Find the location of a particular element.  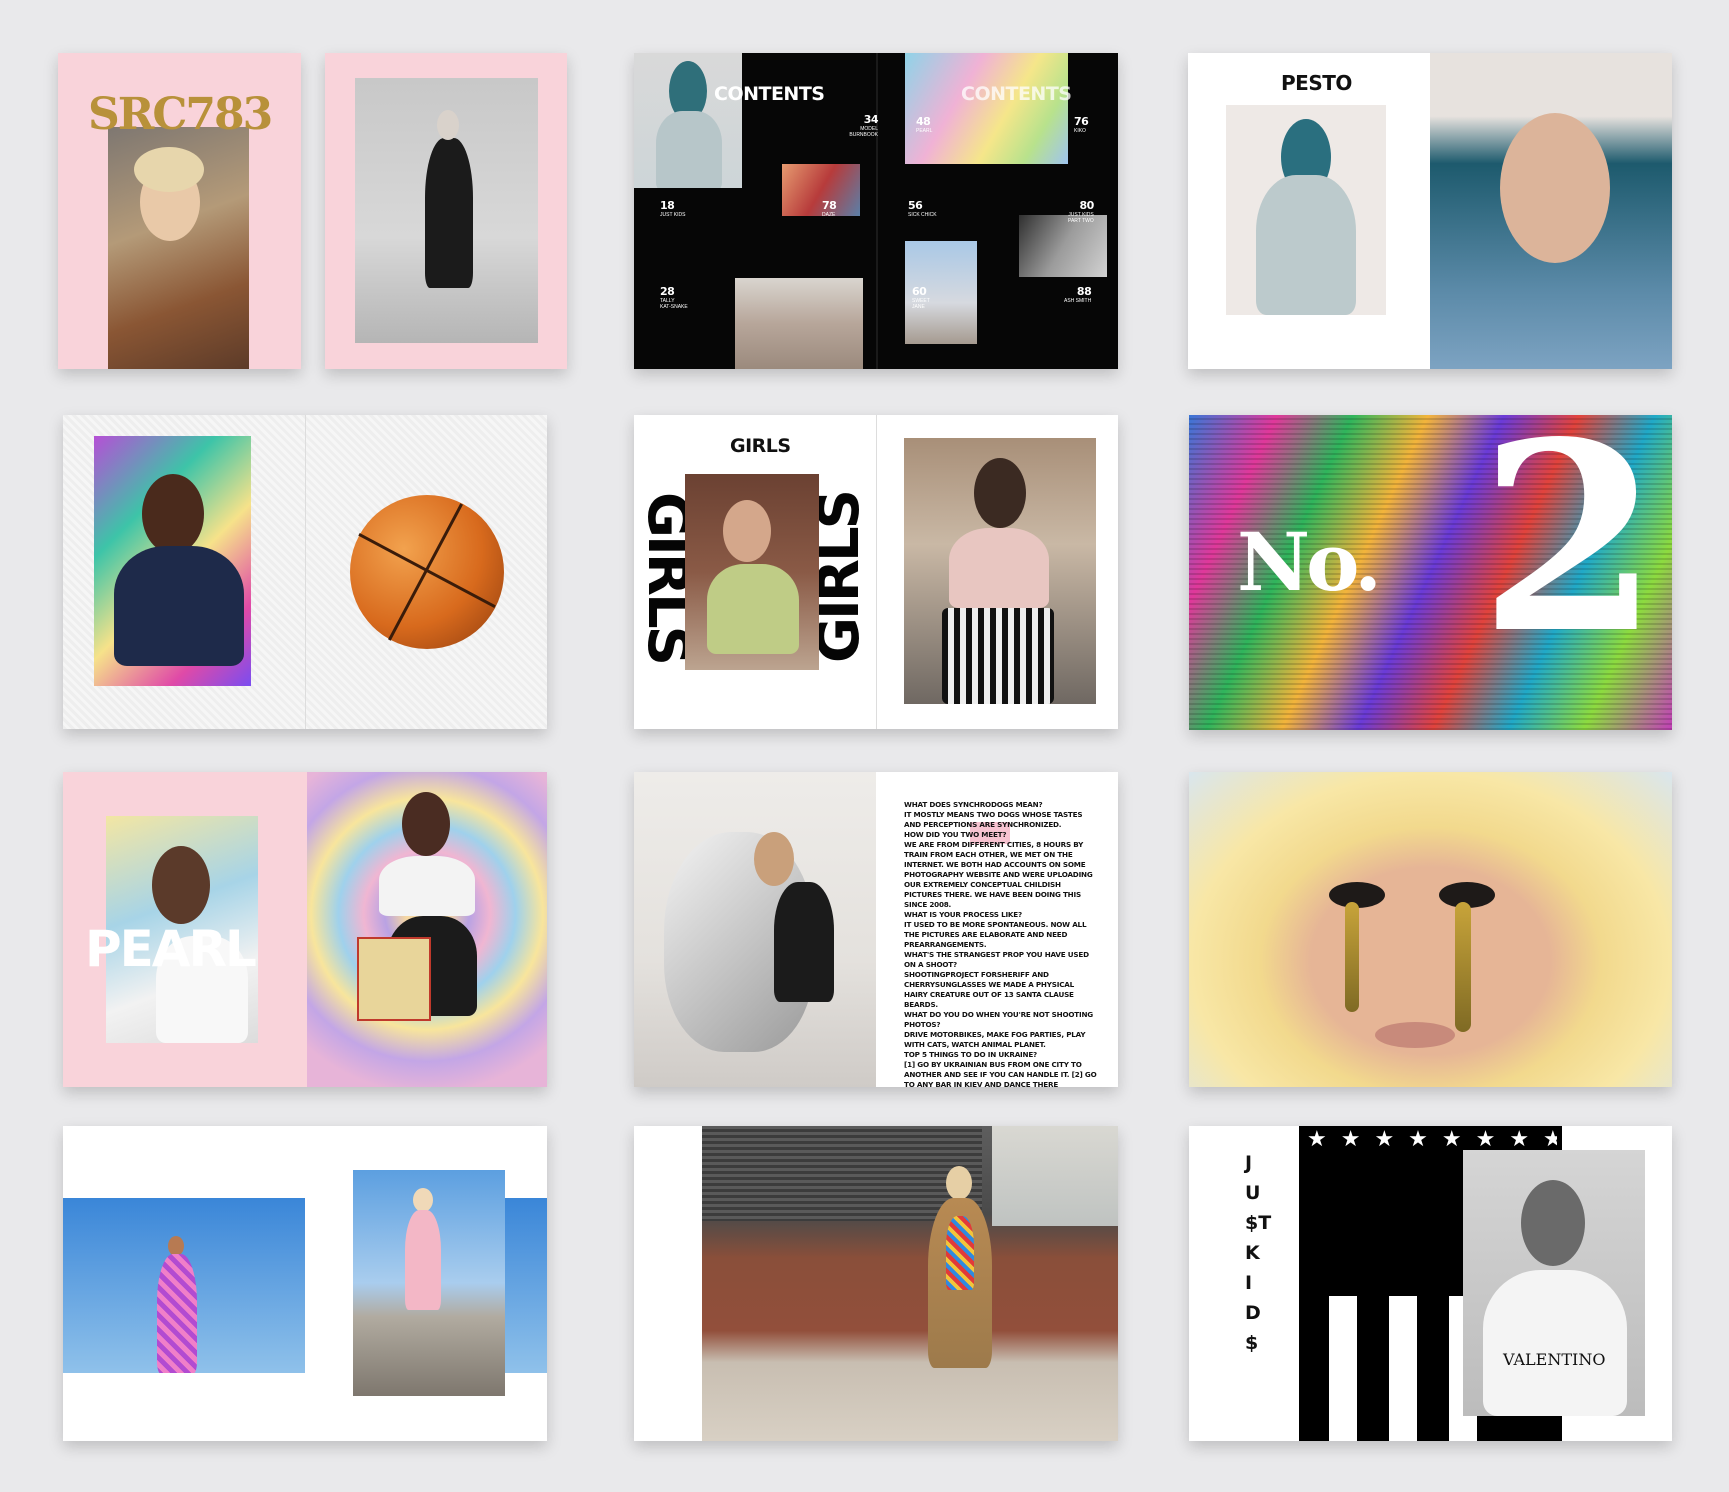

sky-spread is located at coordinates (305, 1283).